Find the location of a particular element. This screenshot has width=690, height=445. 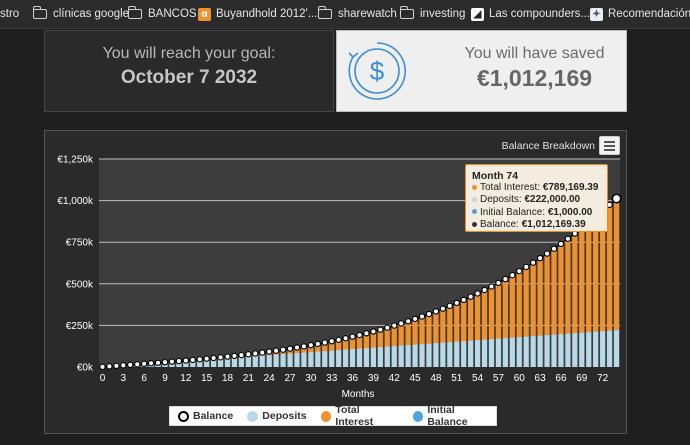

x-tick-label: 60 is located at coordinates (520, 378).